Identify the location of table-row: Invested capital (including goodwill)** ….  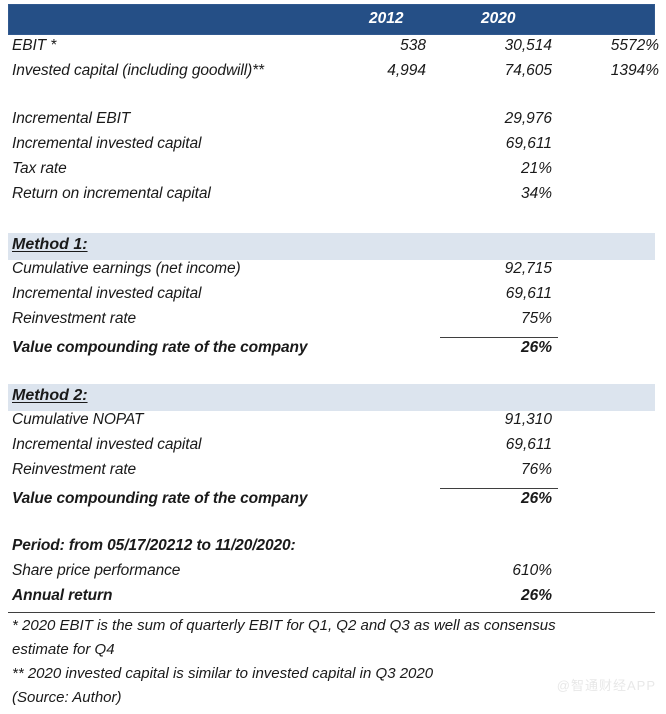
(333, 74).